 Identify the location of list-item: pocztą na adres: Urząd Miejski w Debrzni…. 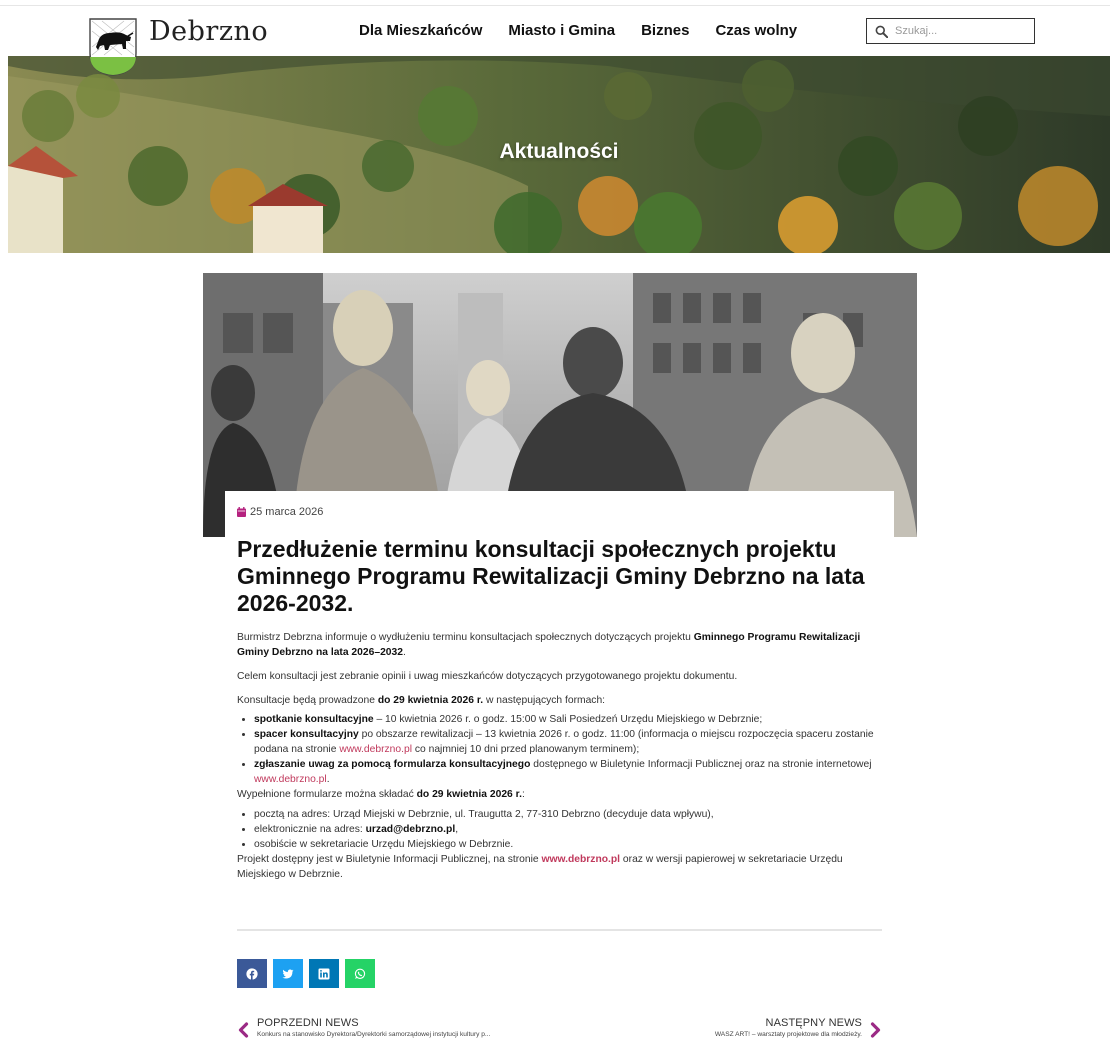
(565, 814).